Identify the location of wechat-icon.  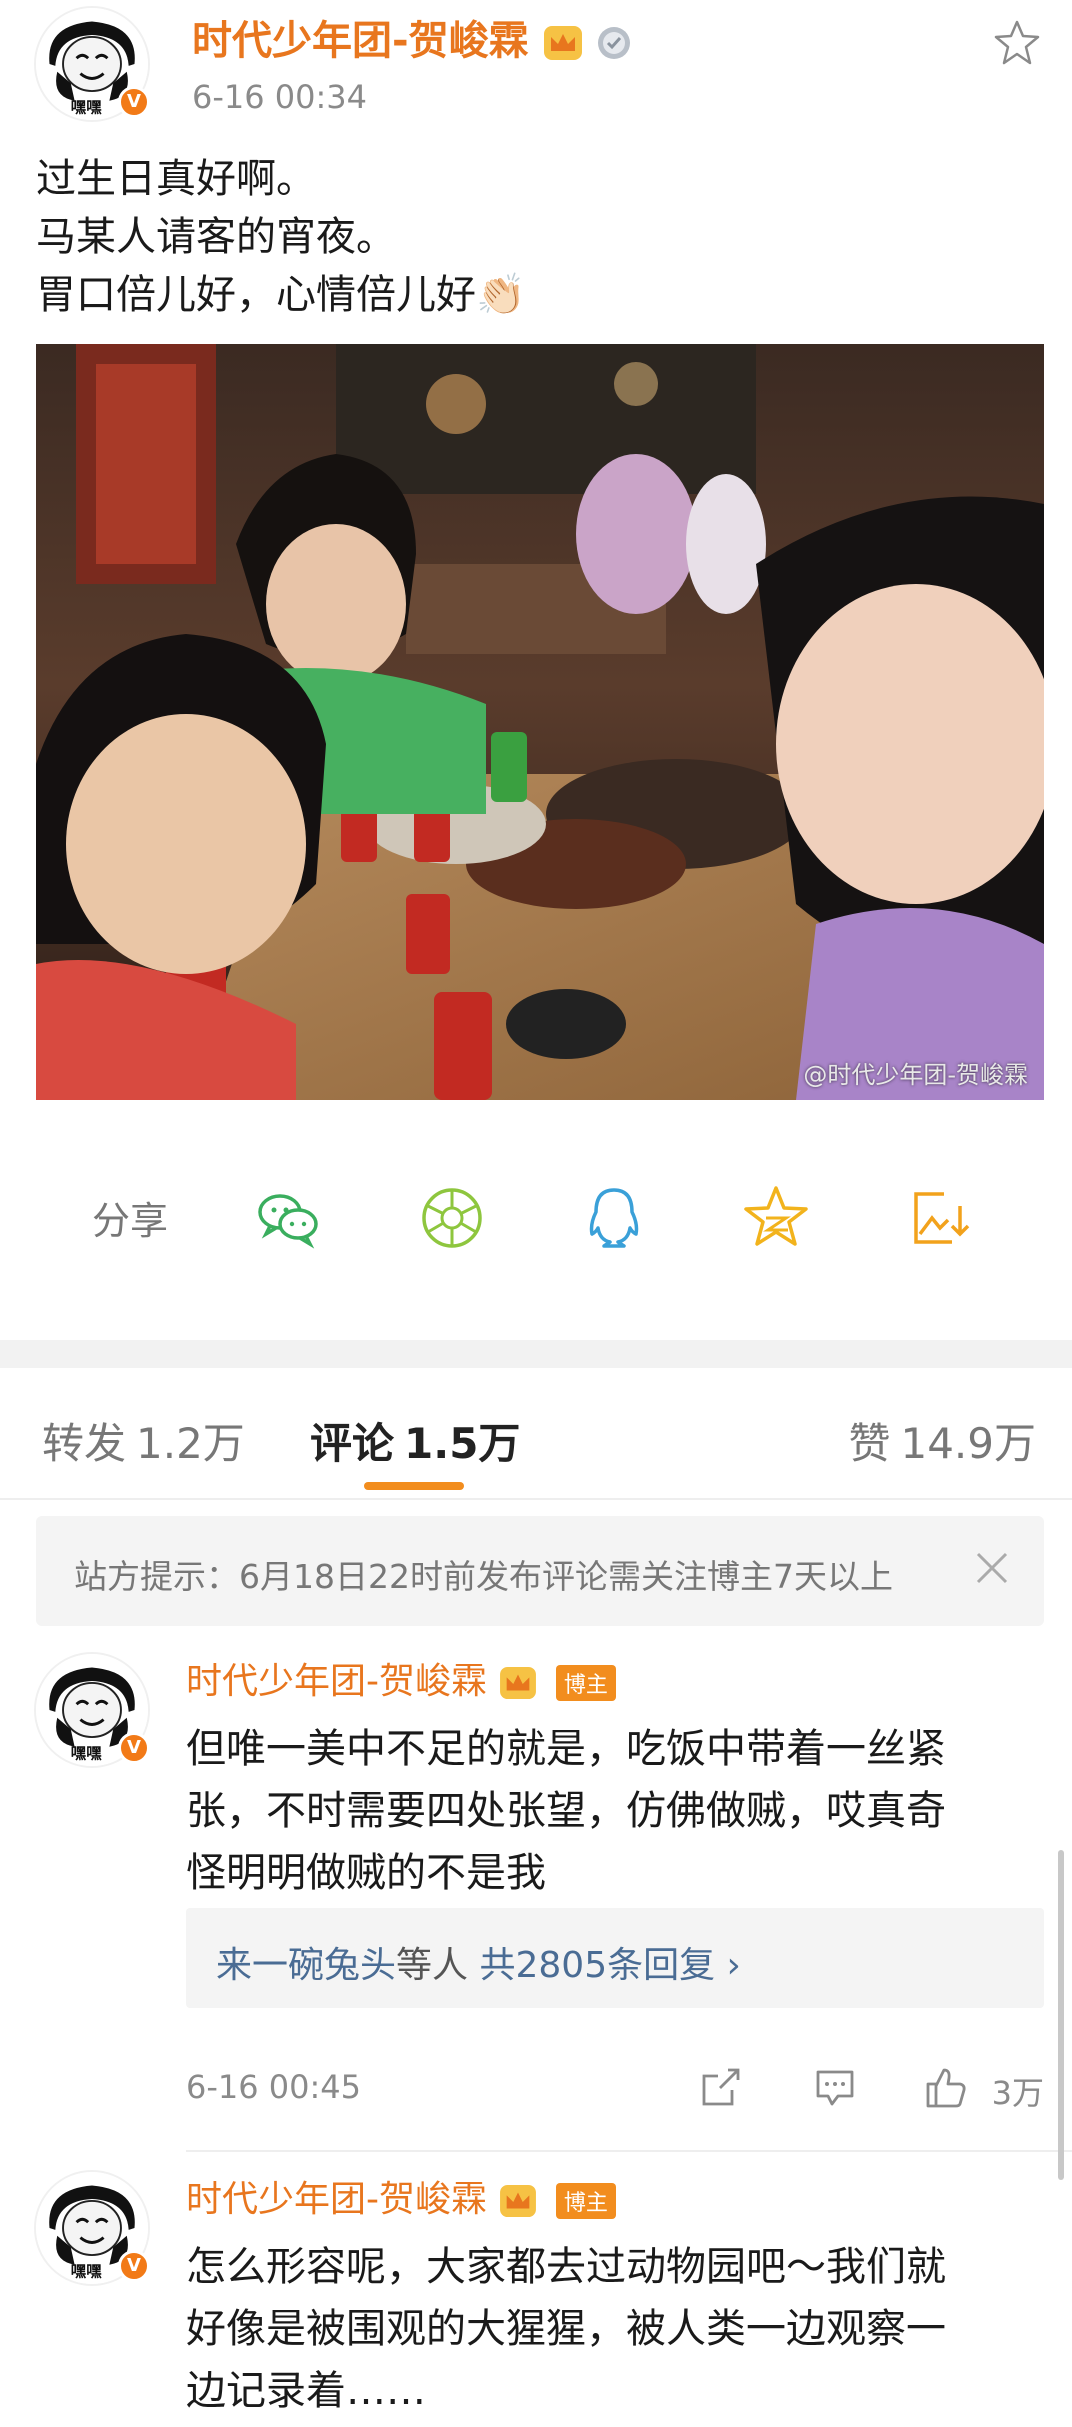
(288, 1218).